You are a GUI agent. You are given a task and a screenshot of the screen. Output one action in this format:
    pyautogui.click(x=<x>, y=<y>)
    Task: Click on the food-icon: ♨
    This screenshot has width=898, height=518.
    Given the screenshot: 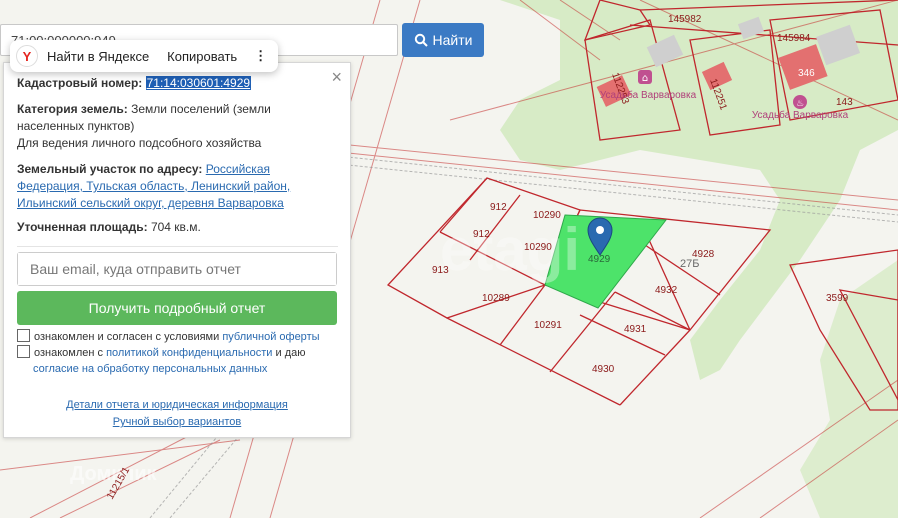 What is the action you would take?
    pyautogui.click(x=800, y=104)
    